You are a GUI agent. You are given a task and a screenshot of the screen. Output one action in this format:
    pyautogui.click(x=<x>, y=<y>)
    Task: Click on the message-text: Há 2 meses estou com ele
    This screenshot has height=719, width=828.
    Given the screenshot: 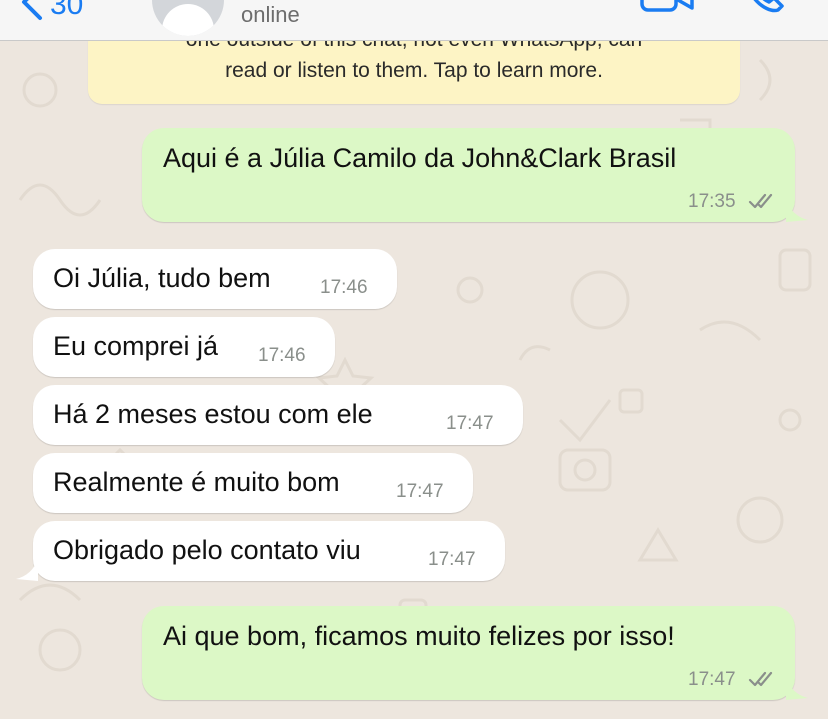 What is the action you would take?
    pyautogui.click(x=213, y=414)
    